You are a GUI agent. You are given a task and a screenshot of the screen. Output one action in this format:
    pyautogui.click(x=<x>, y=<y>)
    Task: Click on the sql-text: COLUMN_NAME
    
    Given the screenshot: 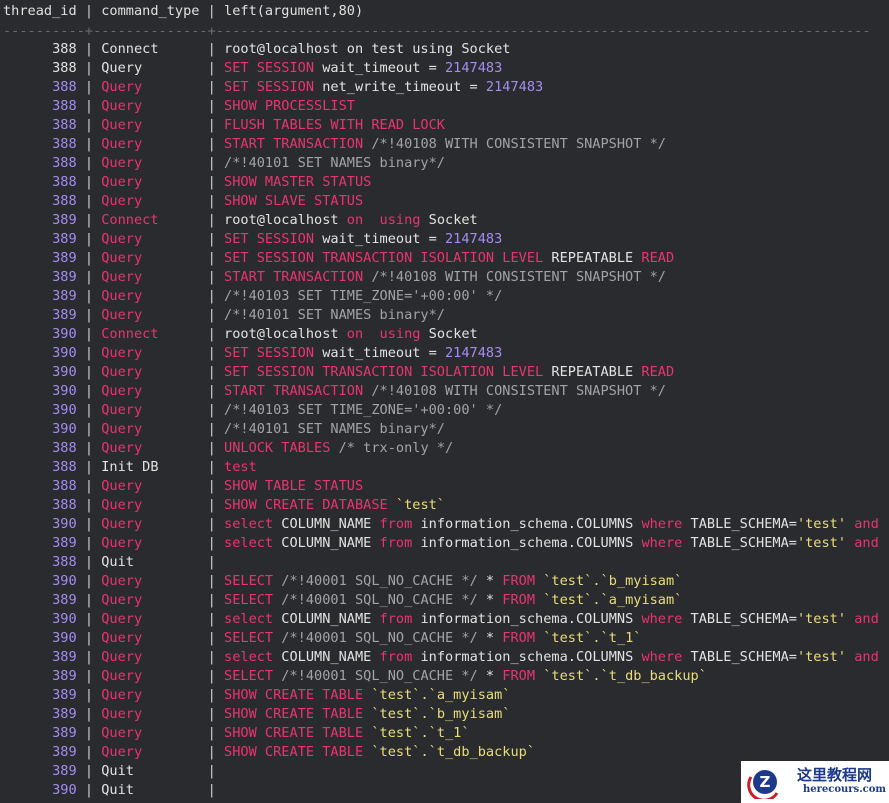 What is the action you would take?
    pyautogui.click(x=326, y=656)
    